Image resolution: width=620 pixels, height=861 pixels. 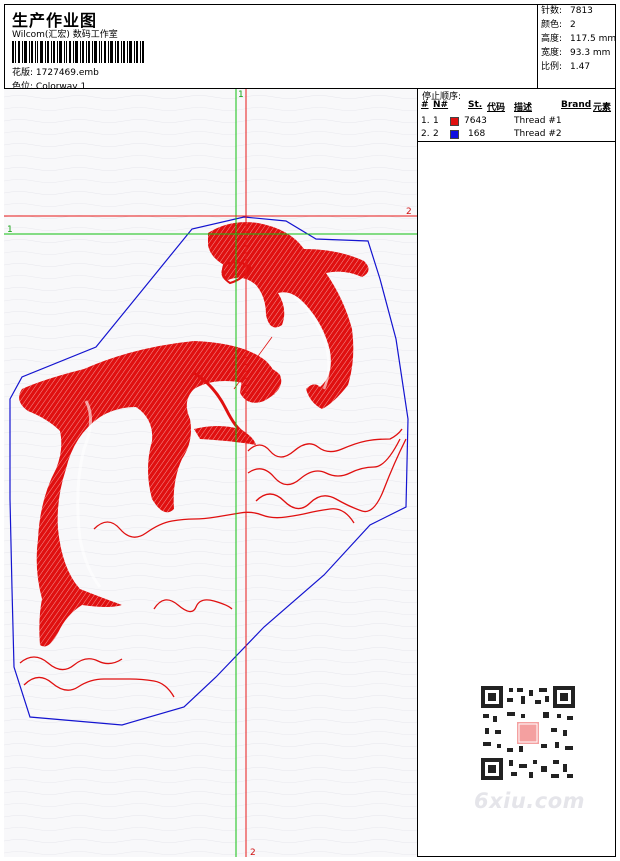 I want to click on stat-colors: 颜色: 2, so click(x=558, y=25).